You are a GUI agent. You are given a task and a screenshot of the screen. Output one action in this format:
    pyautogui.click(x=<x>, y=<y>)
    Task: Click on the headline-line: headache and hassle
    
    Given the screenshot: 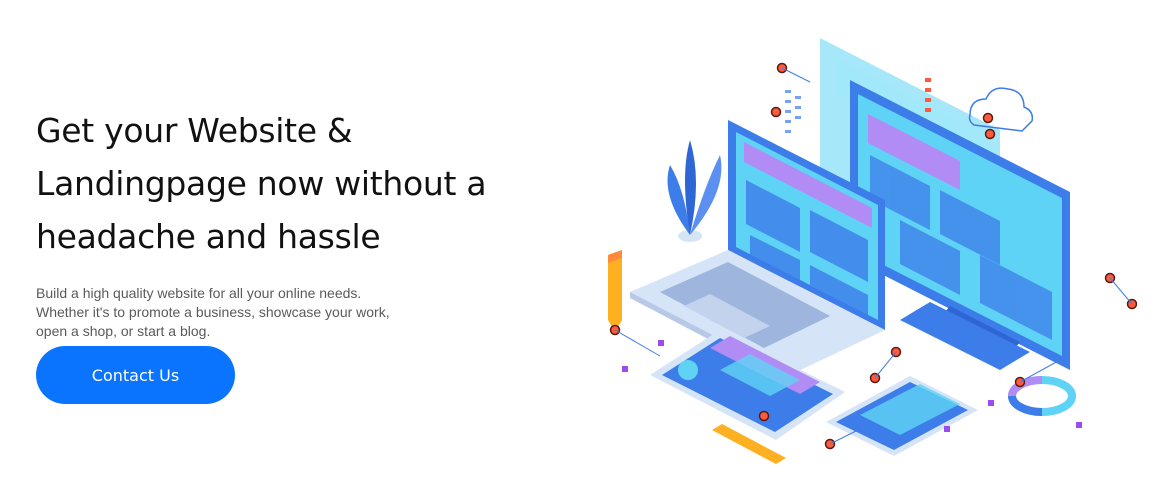 What is the action you would take?
    pyautogui.click(x=208, y=236)
    